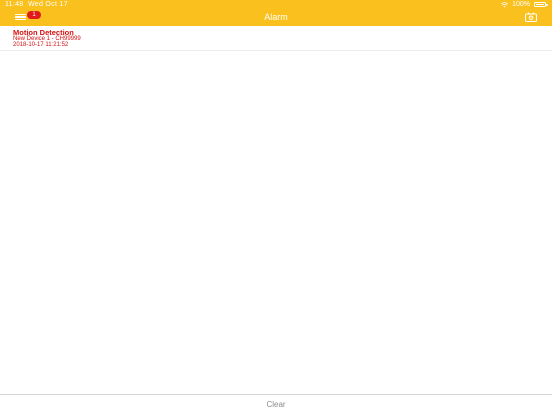 This screenshot has height=414, width=552. I want to click on page-title: Alarm, so click(276, 17).